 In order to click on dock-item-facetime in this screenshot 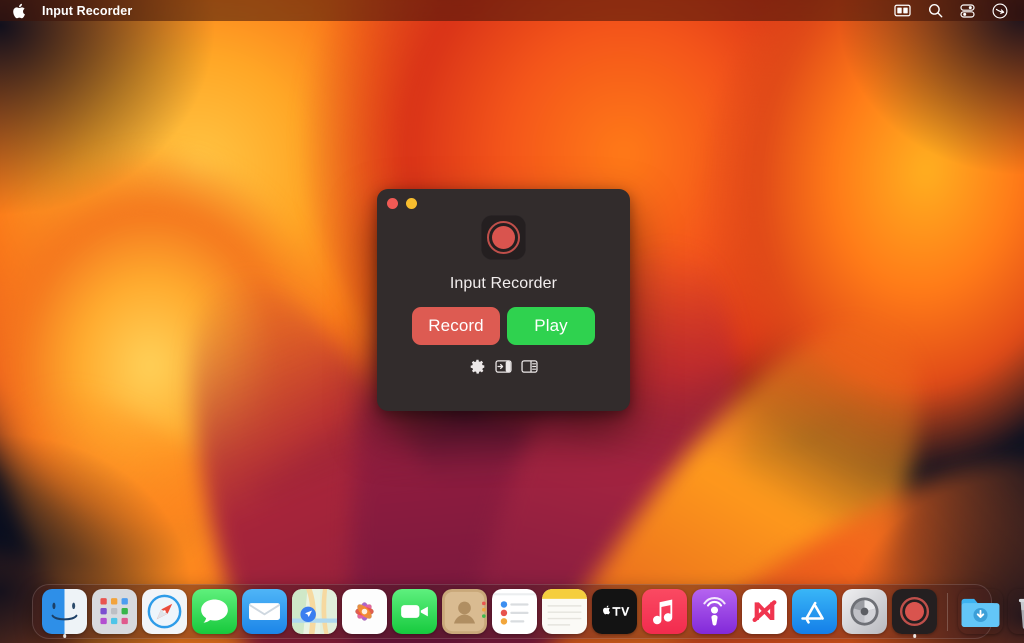, I will do `click(414, 611)`.